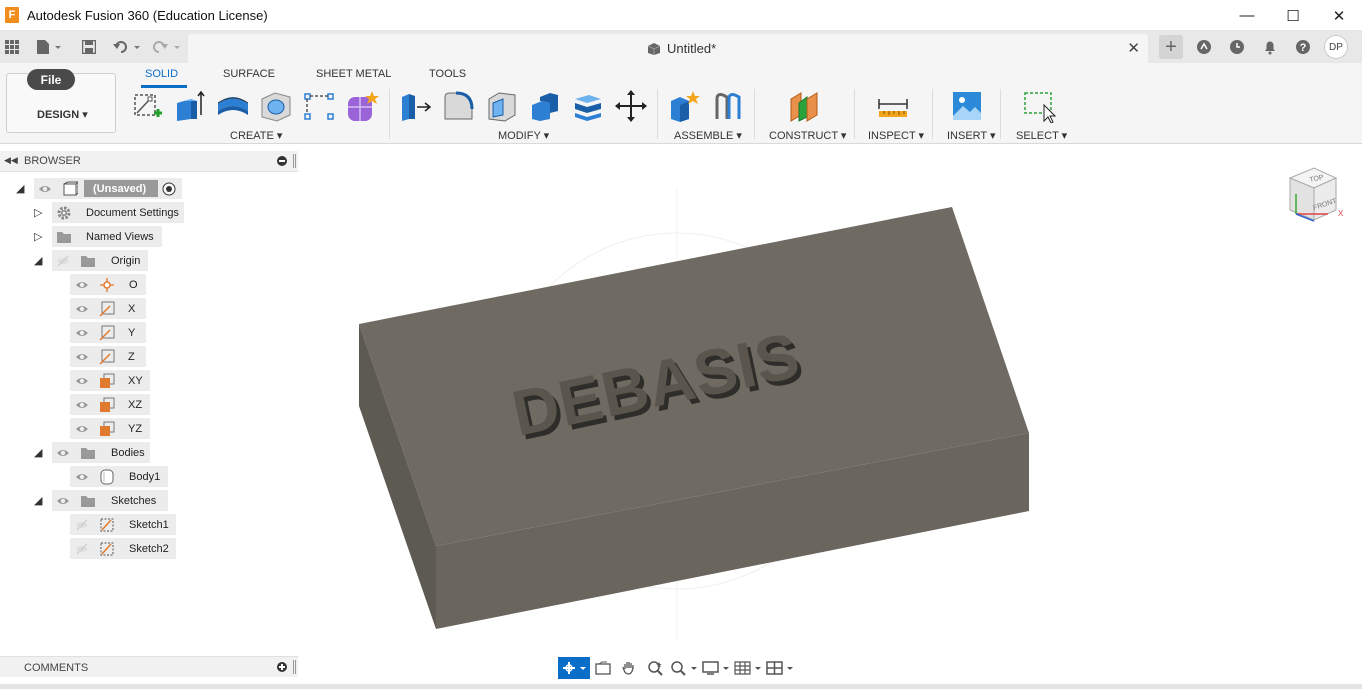  What do you see at coordinates (1314, 195) in the screenshot?
I see `viewcube: TOP FRONT X` at bounding box center [1314, 195].